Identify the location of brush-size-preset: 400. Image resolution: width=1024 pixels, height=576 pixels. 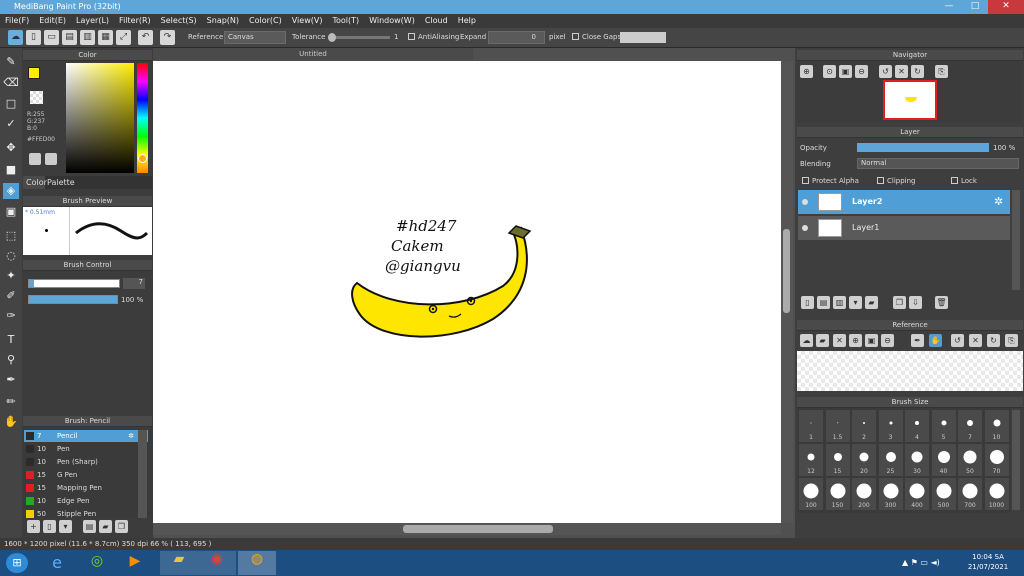
(917, 494).